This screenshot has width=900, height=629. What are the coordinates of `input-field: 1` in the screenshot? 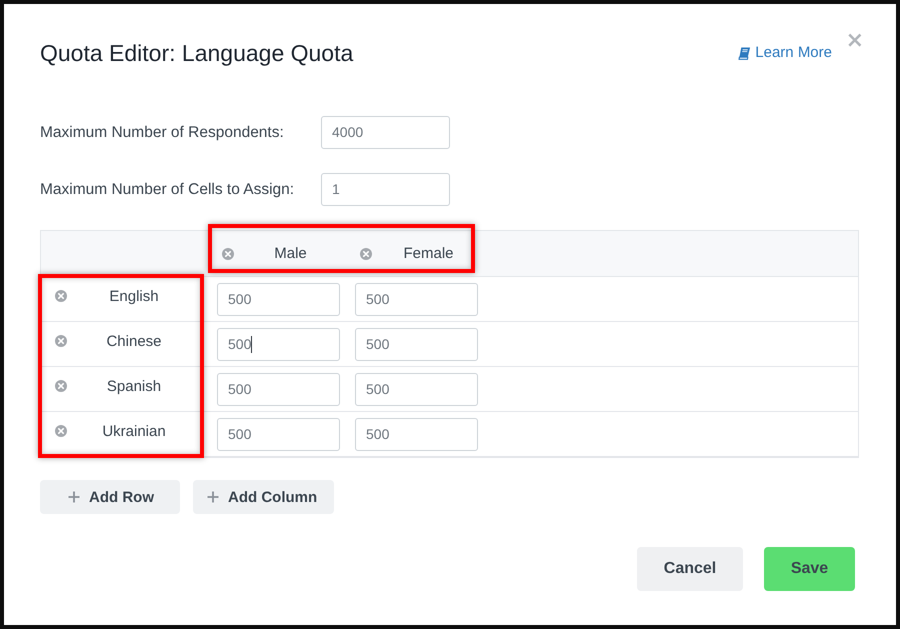 It's located at (385, 189).